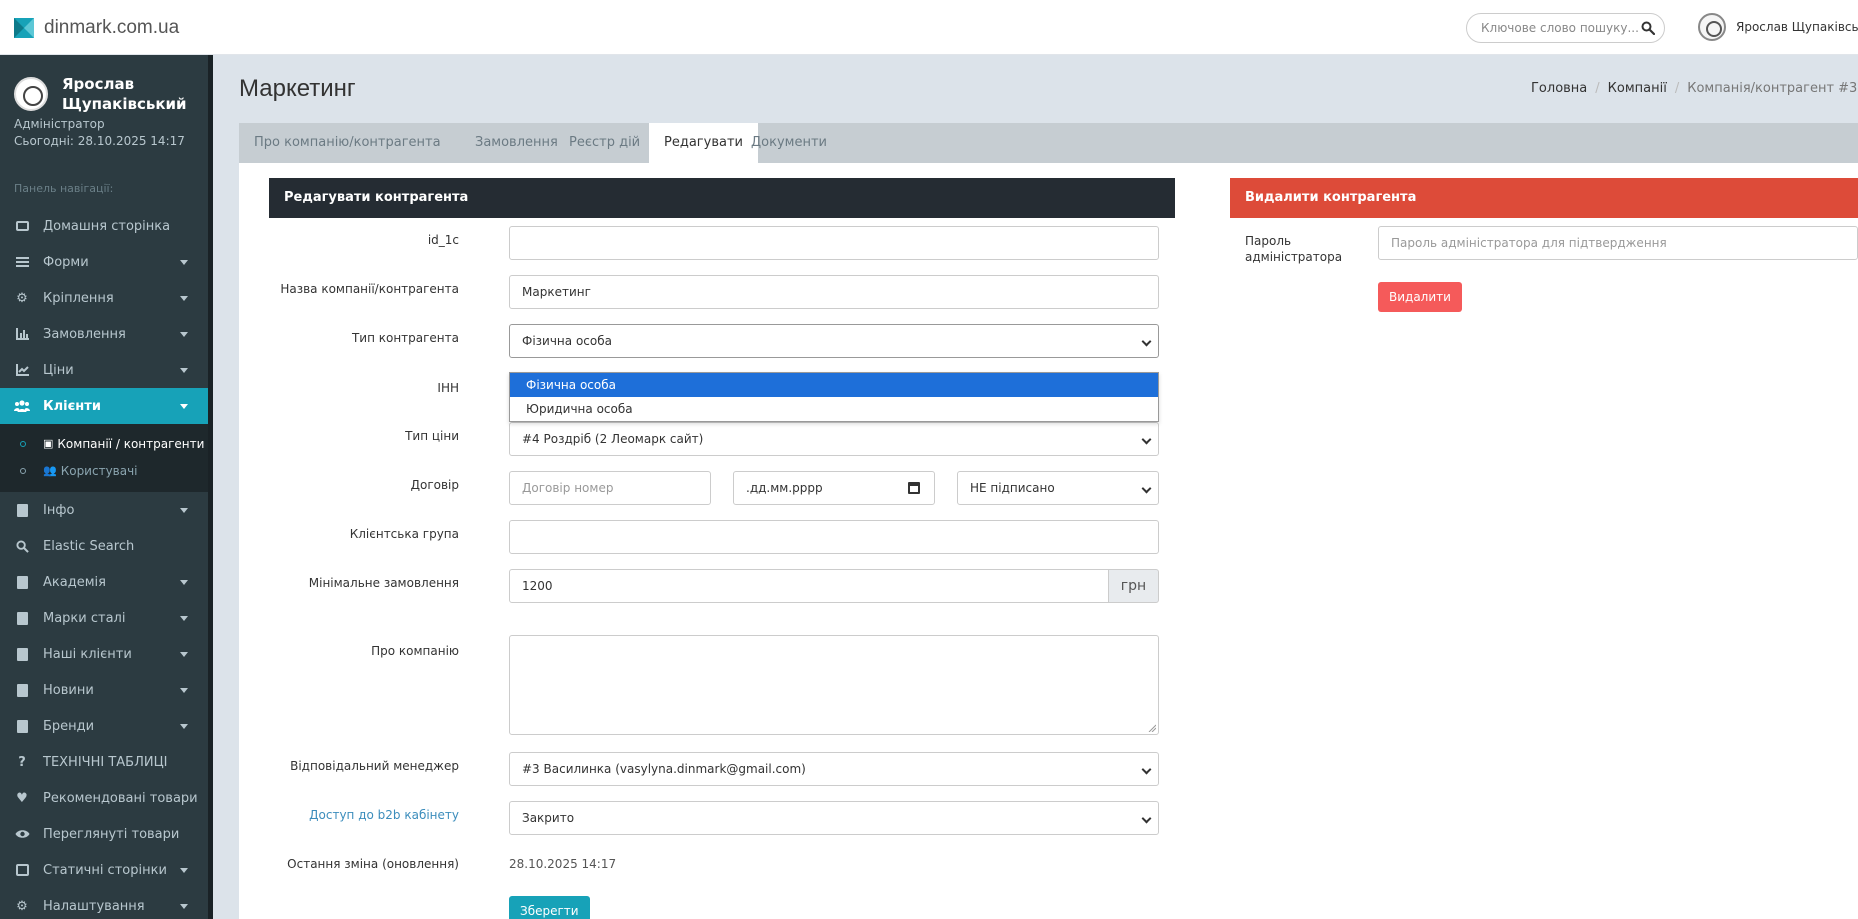 The width and height of the screenshot is (1858, 919). I want to click on clients-subnav: ▣ Компанії / контрагенти 👥 Користувачі, so click(104, 458).